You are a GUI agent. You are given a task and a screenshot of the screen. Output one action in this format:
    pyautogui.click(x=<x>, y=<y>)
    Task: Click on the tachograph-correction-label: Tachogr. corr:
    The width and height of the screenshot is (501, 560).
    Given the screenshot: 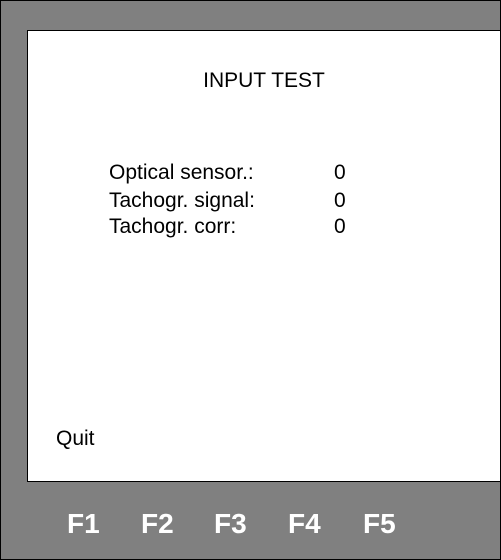 What is the action you would take?
    pyautogui.click(x=173, y=226)
    